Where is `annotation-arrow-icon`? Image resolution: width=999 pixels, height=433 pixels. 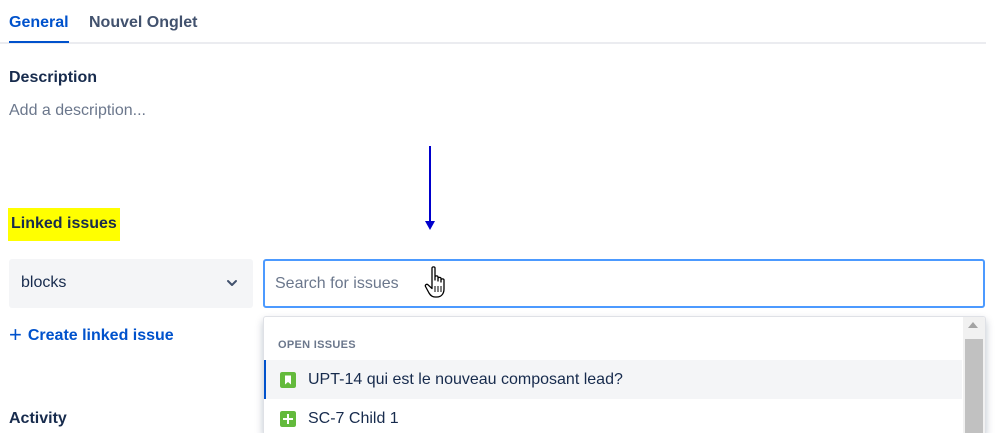 annotation-arrow-icon is located at coordinates (430, 188).